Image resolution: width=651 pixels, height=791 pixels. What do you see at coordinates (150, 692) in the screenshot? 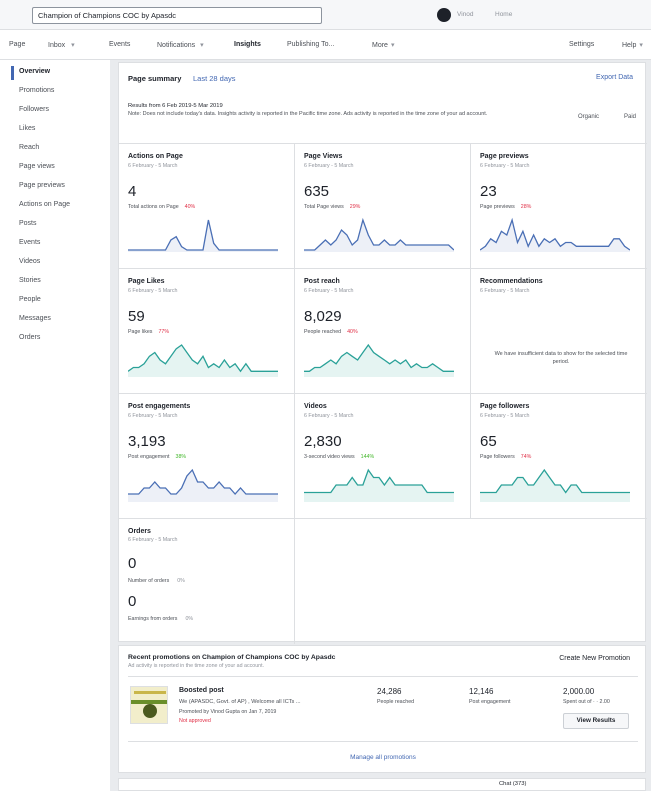
I see `thumbnail-text` at bounding box center [150, 692].